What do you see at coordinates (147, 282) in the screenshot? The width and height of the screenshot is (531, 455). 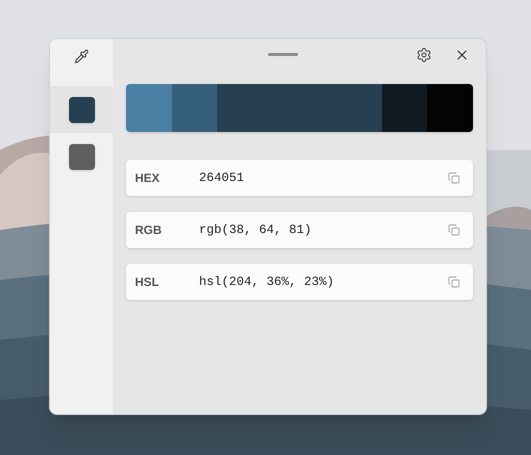 I see `format-label: HSL` at bounding box center [147, 282].